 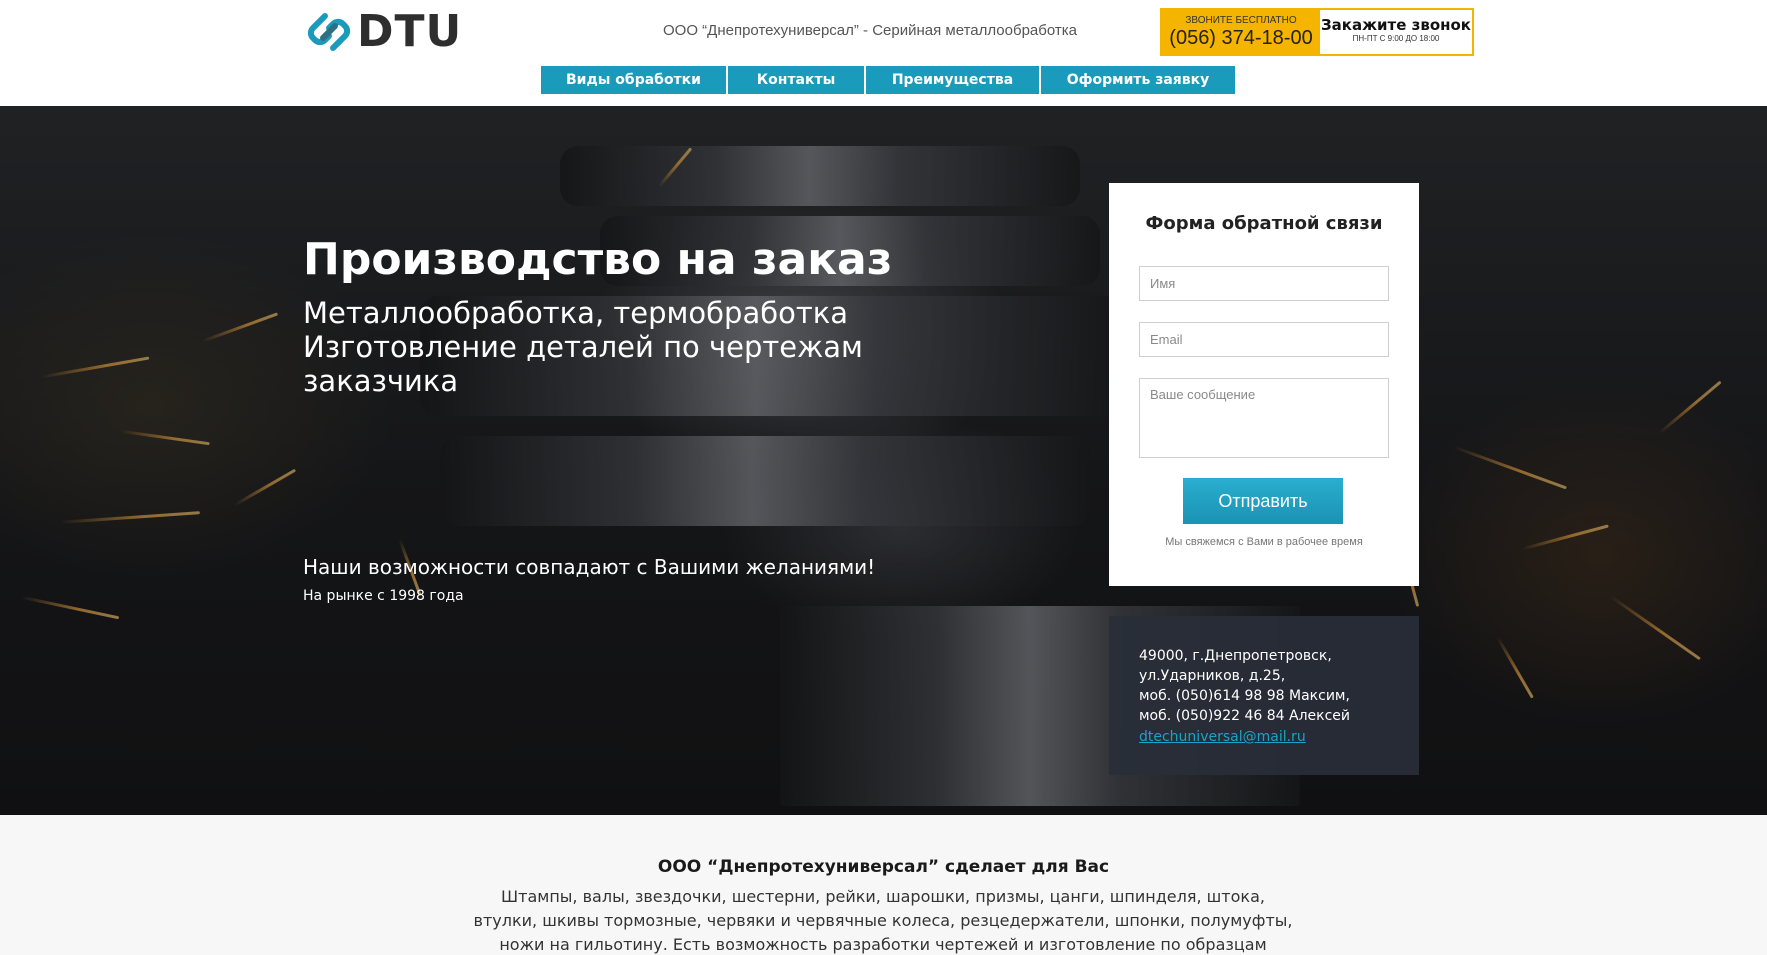 What do you see at coordinates (1244, 696) in the screenshot?
I see `phone-line: моб. (050)614 98 98 Максим,` at bounding box center [1244, 696].